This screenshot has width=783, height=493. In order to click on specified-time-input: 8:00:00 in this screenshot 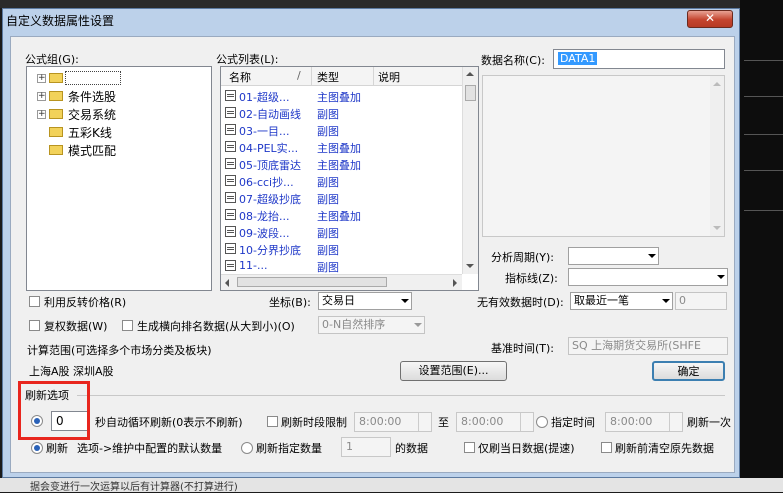, I will do `click(644, 422)`.